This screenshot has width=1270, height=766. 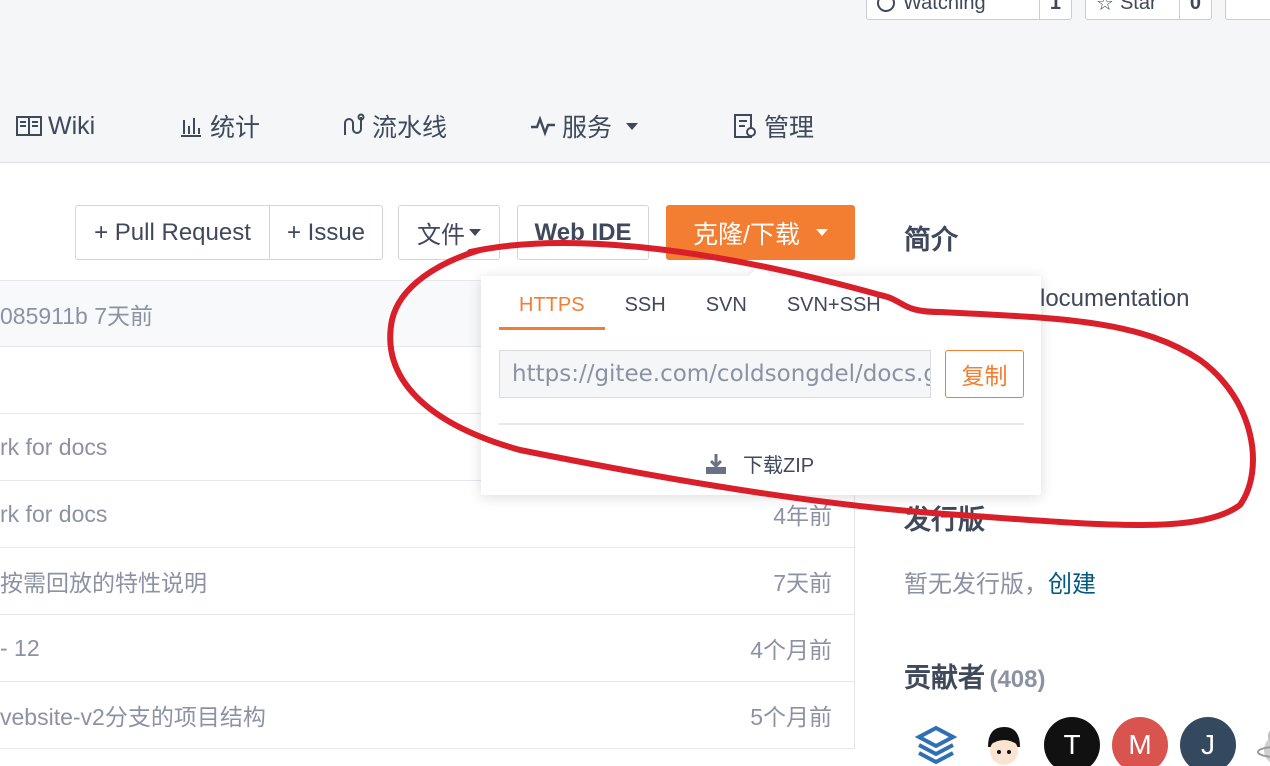 What do you see at coordinates (1140, 741) in the screenshot?
I see `avatar: M` at bounding box center [1140, 741].